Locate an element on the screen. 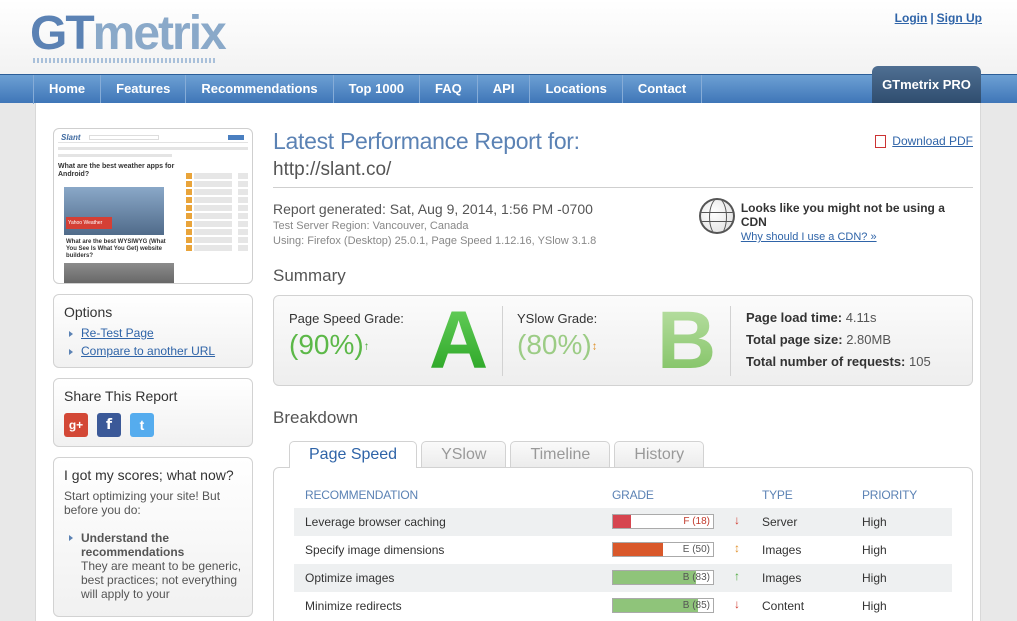  col-recommendation: RECOMMENDATION is located at coordinates (361, 495).